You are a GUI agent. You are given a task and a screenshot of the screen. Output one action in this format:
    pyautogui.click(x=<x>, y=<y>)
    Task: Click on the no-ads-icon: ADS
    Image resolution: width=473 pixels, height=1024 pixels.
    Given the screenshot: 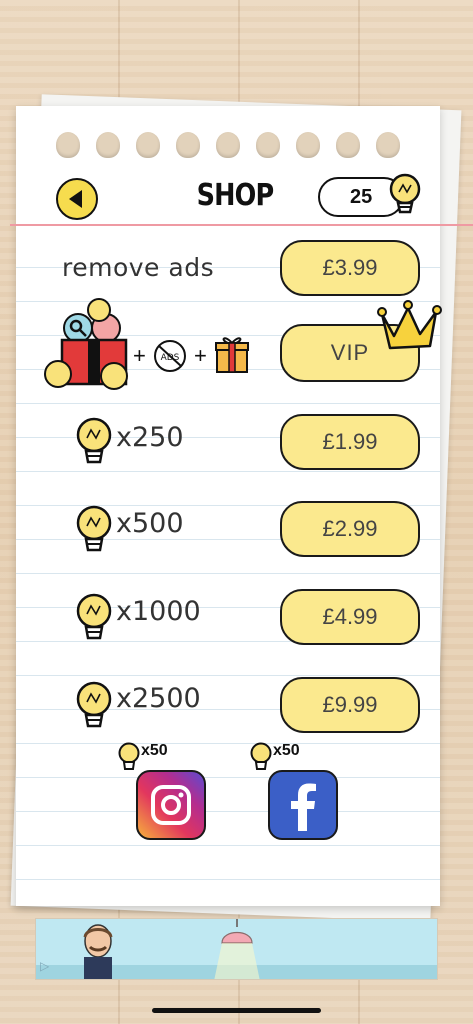 What is the action you would take?
    pyautogui.click(x=170, y=356)
    